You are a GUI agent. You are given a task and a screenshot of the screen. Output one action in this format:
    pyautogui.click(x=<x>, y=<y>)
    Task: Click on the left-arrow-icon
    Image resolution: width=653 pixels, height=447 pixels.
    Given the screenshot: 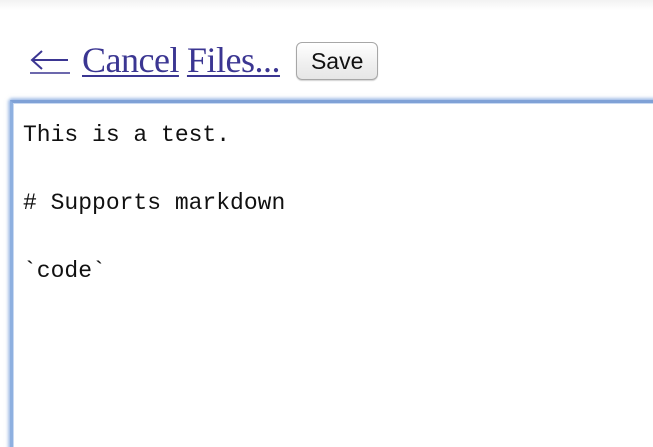 What is the action you would take?
    pyautogui.click(x=50, y=62)
    